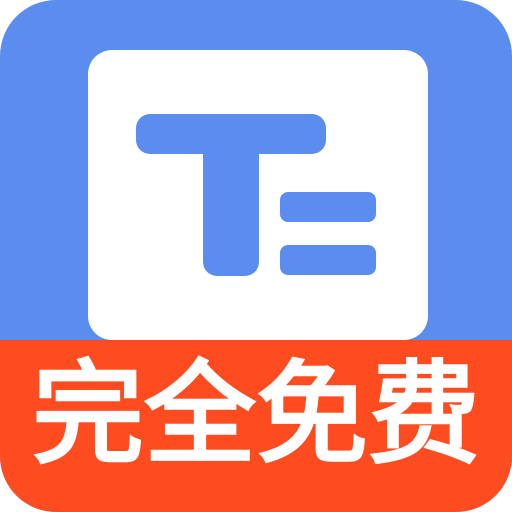 The image size is (512, 512). Describe the element at coordinates (328, 260) in the screenshot. I see `line-lower-shape` at that location.